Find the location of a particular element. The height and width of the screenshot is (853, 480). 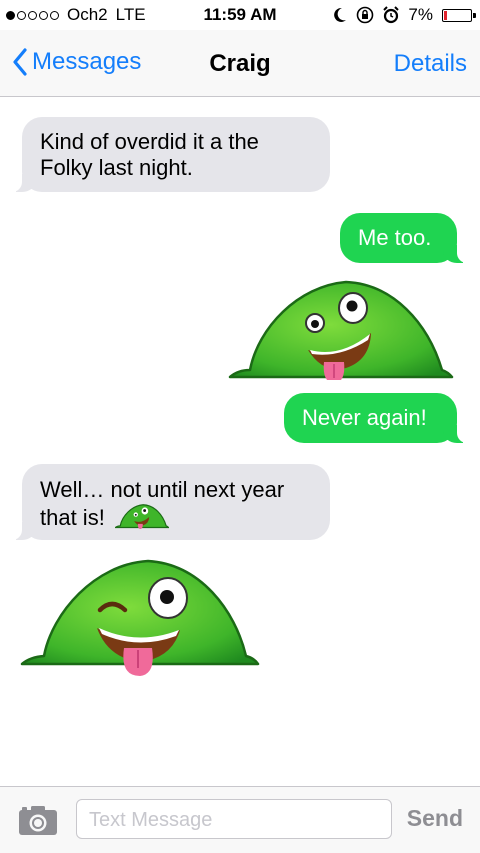

message-text-line: that is! is located at coordinates (72, 517).